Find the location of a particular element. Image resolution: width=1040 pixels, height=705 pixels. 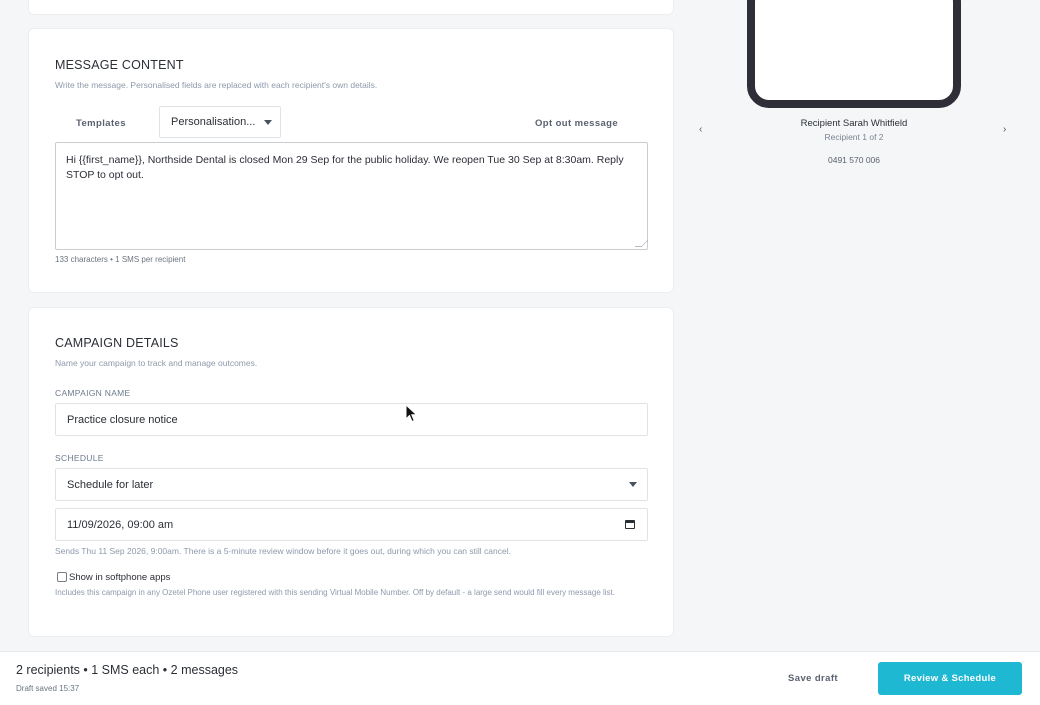

resize-handle-icon is located at coordinates (641, 243).